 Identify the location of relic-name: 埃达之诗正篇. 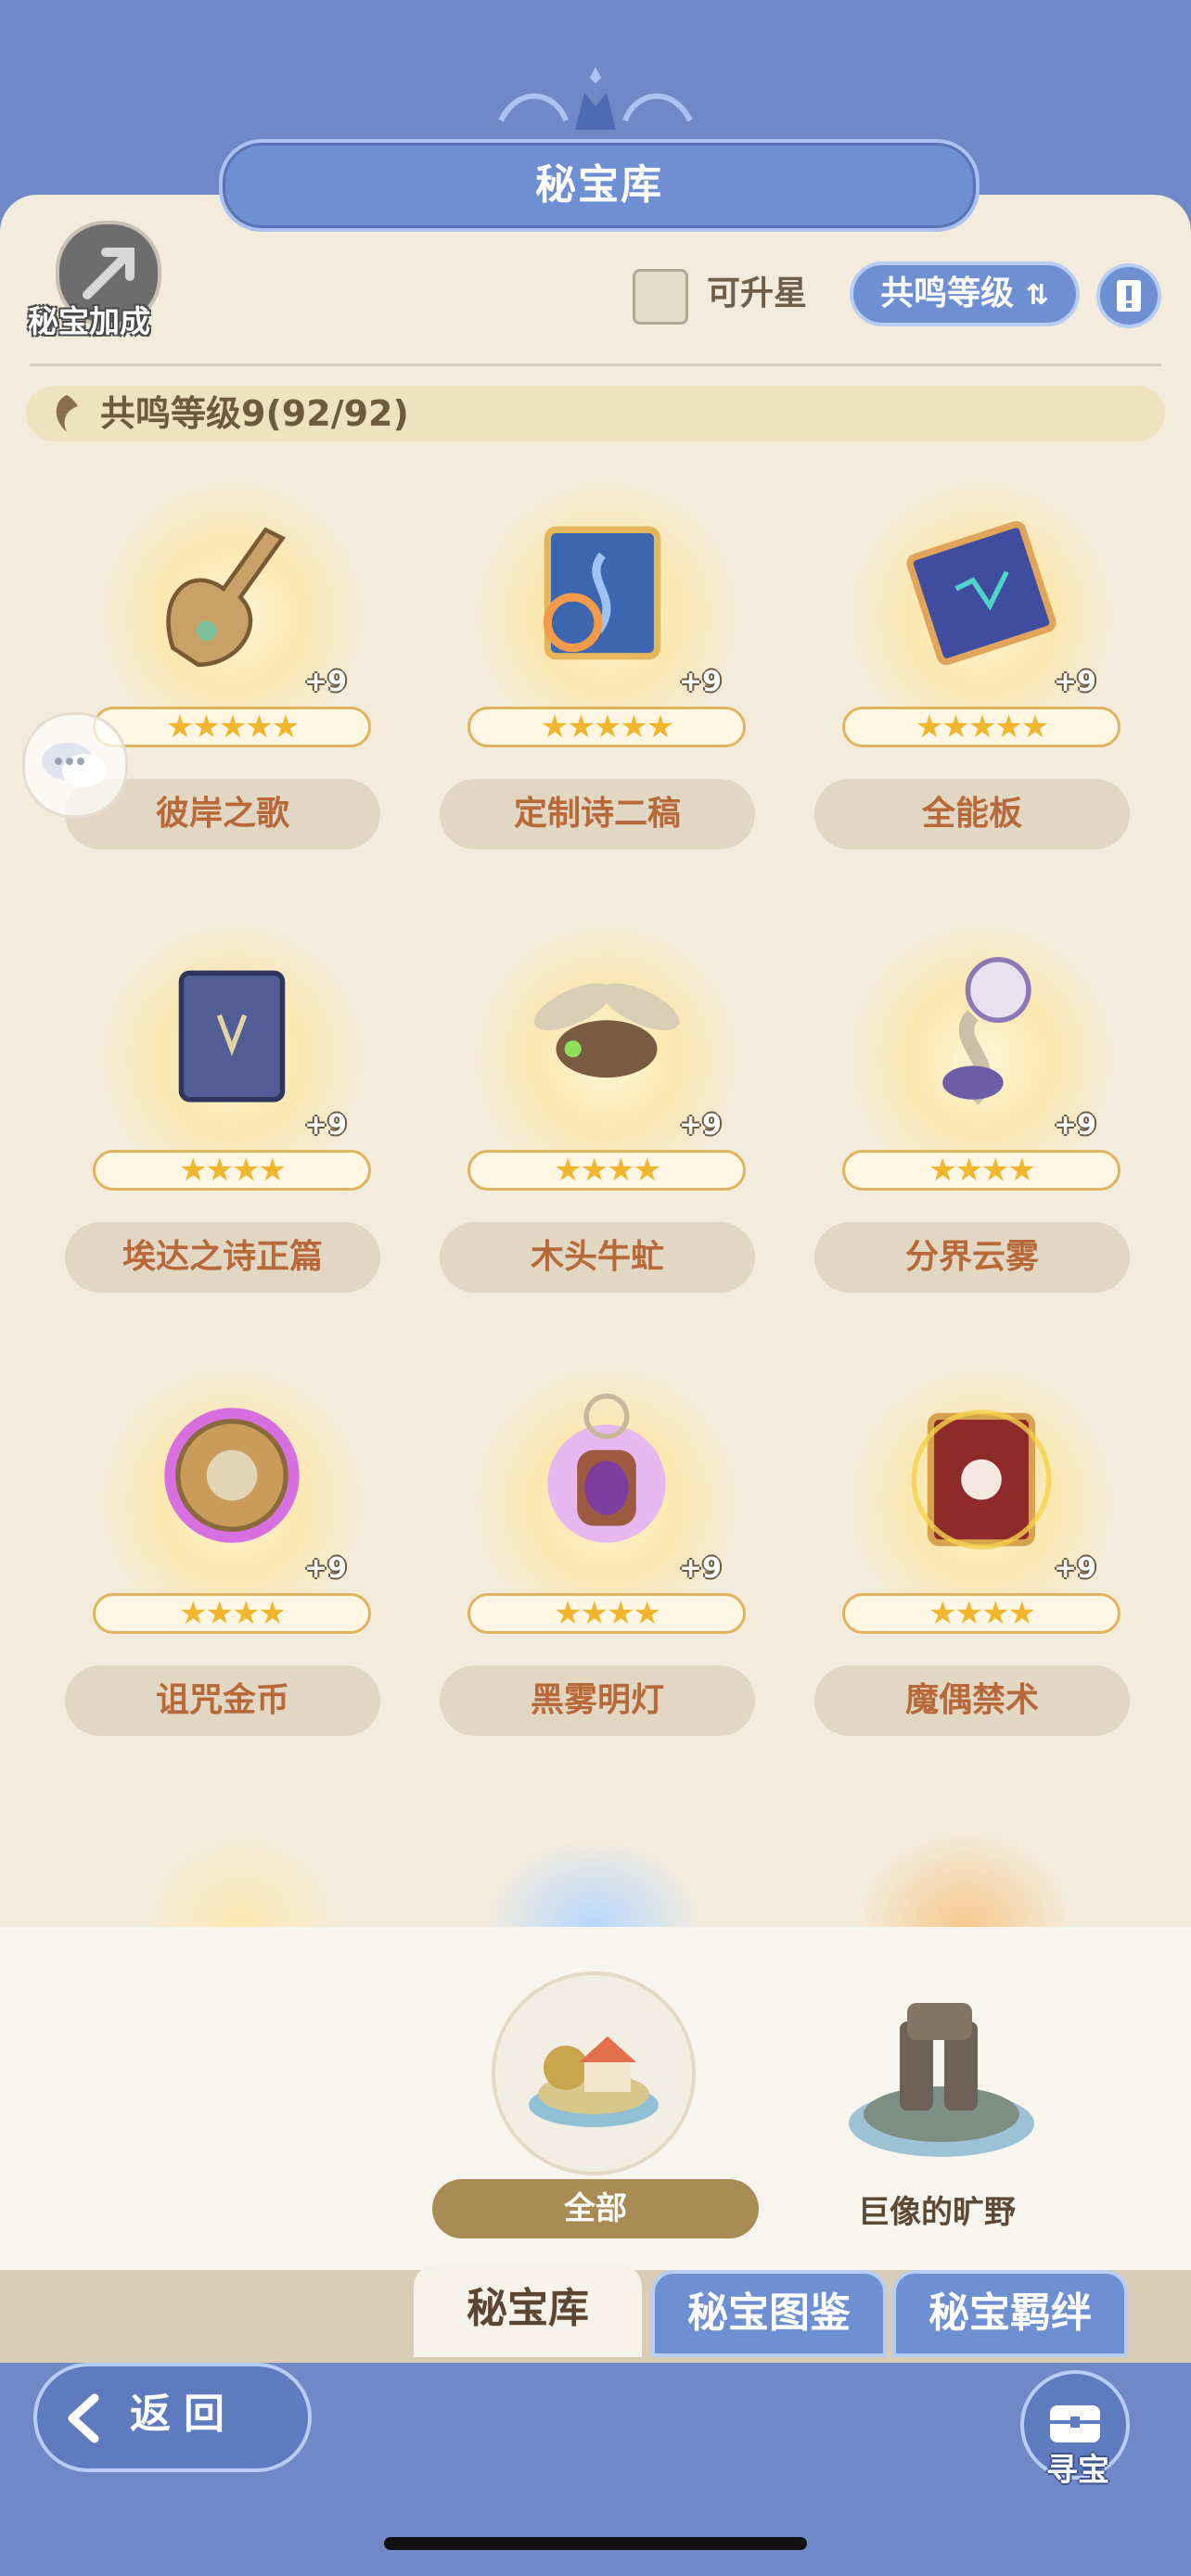
(222, 1257).